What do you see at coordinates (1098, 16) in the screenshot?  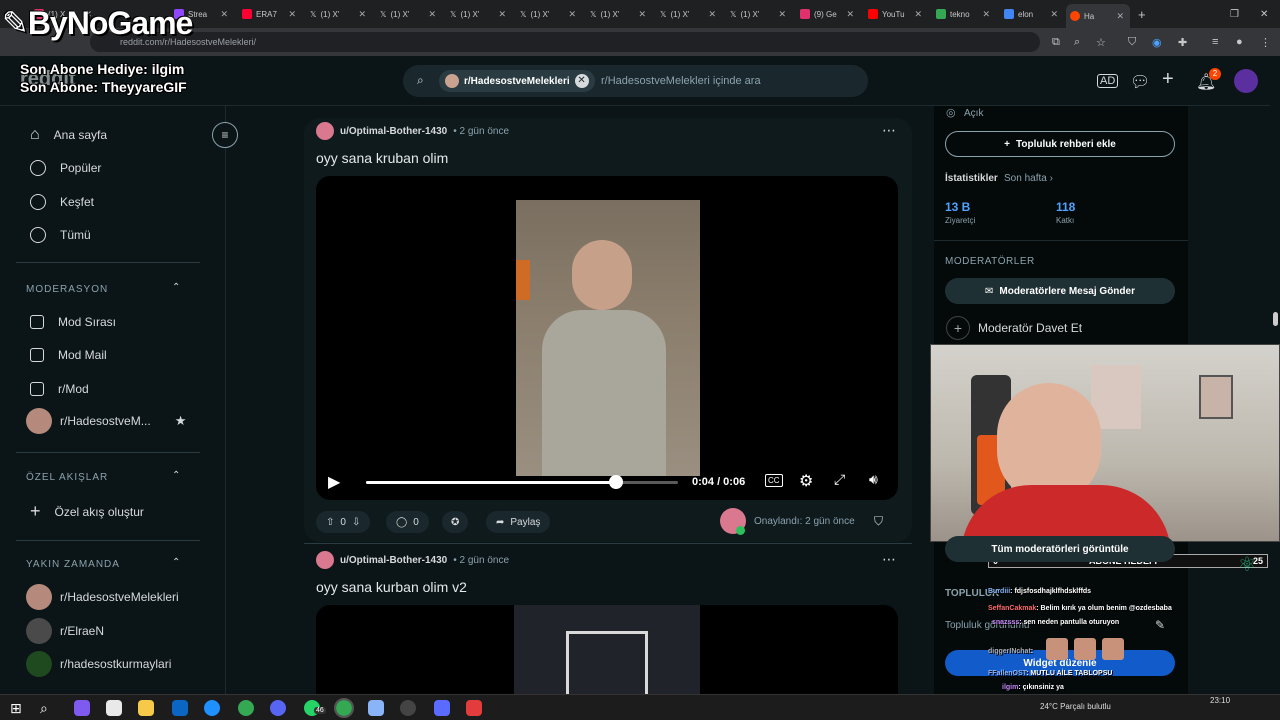 I see `browser-tab-active: Ha ✕` at bounding box center [1098, 16].